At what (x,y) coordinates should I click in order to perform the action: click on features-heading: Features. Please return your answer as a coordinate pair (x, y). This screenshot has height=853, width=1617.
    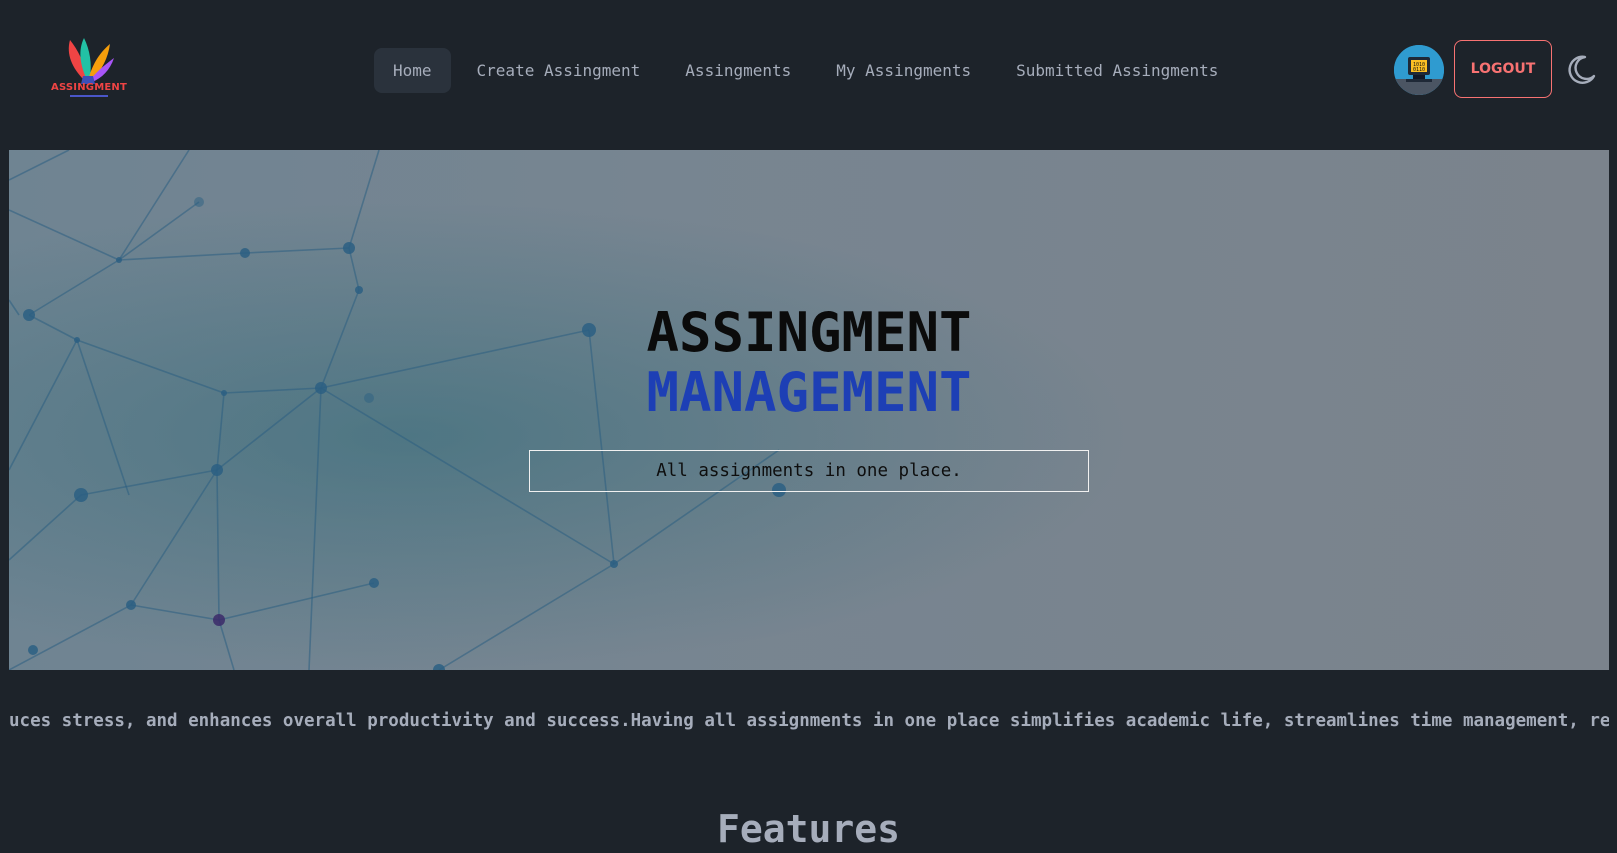
    Looking at the image, I should click on (808, 829).